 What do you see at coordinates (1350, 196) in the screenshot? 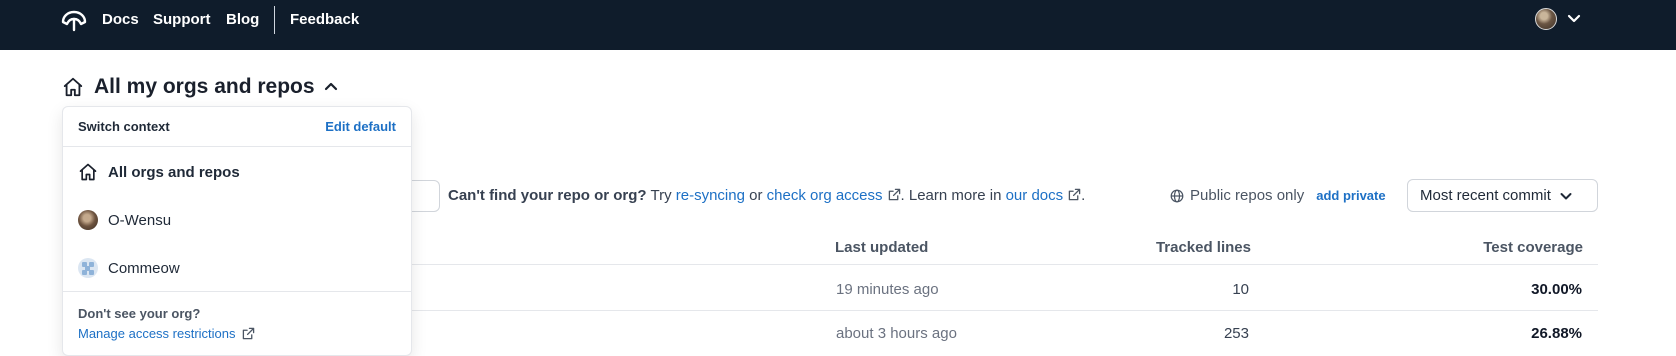
I see `add-private-link: add private` at bounding box center [1350, 196].